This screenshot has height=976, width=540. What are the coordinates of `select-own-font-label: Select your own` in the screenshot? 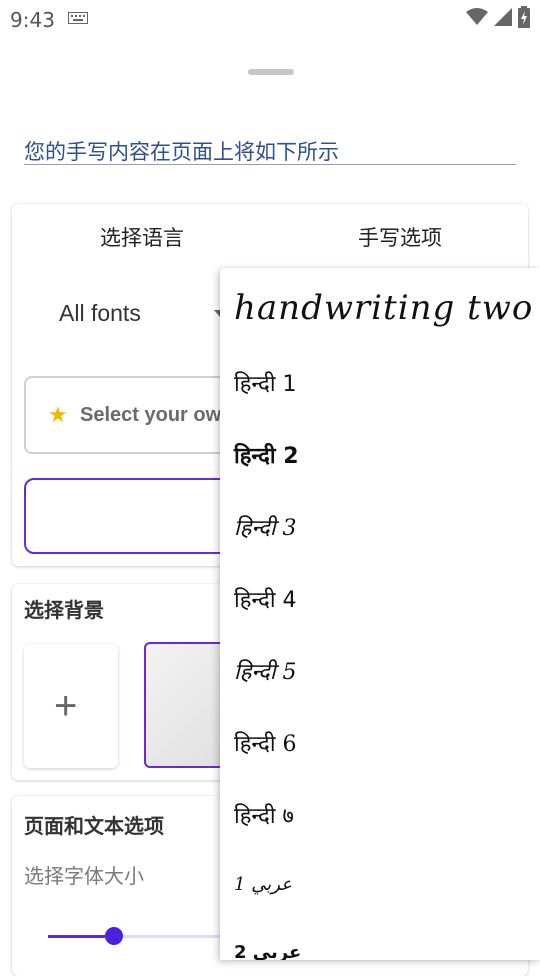 It's located at (157, 415).